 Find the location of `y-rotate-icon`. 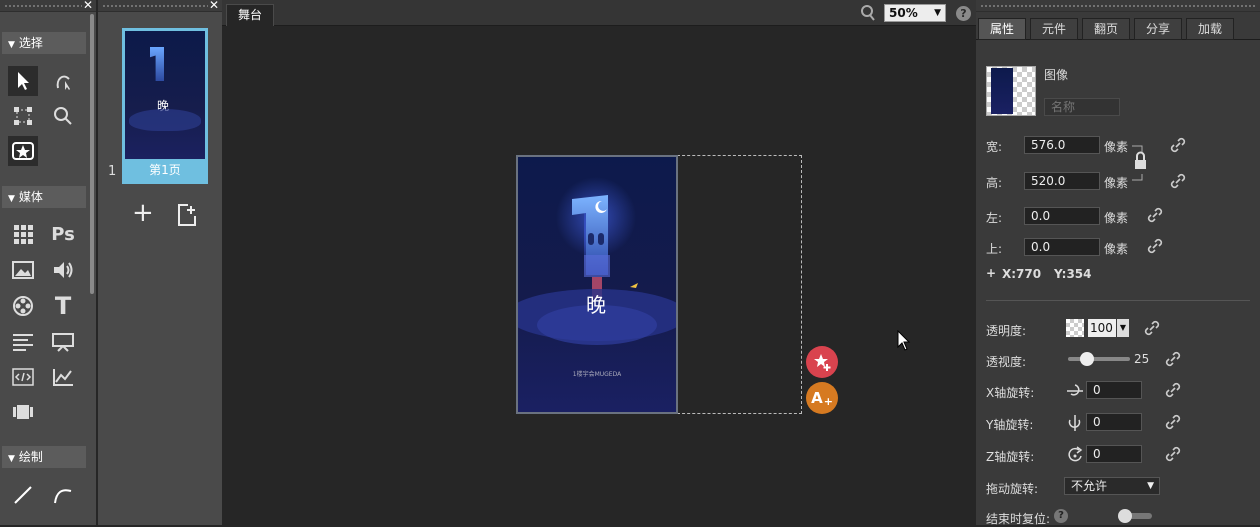

y-rotate-icon is located at coordinates (1074, 423).